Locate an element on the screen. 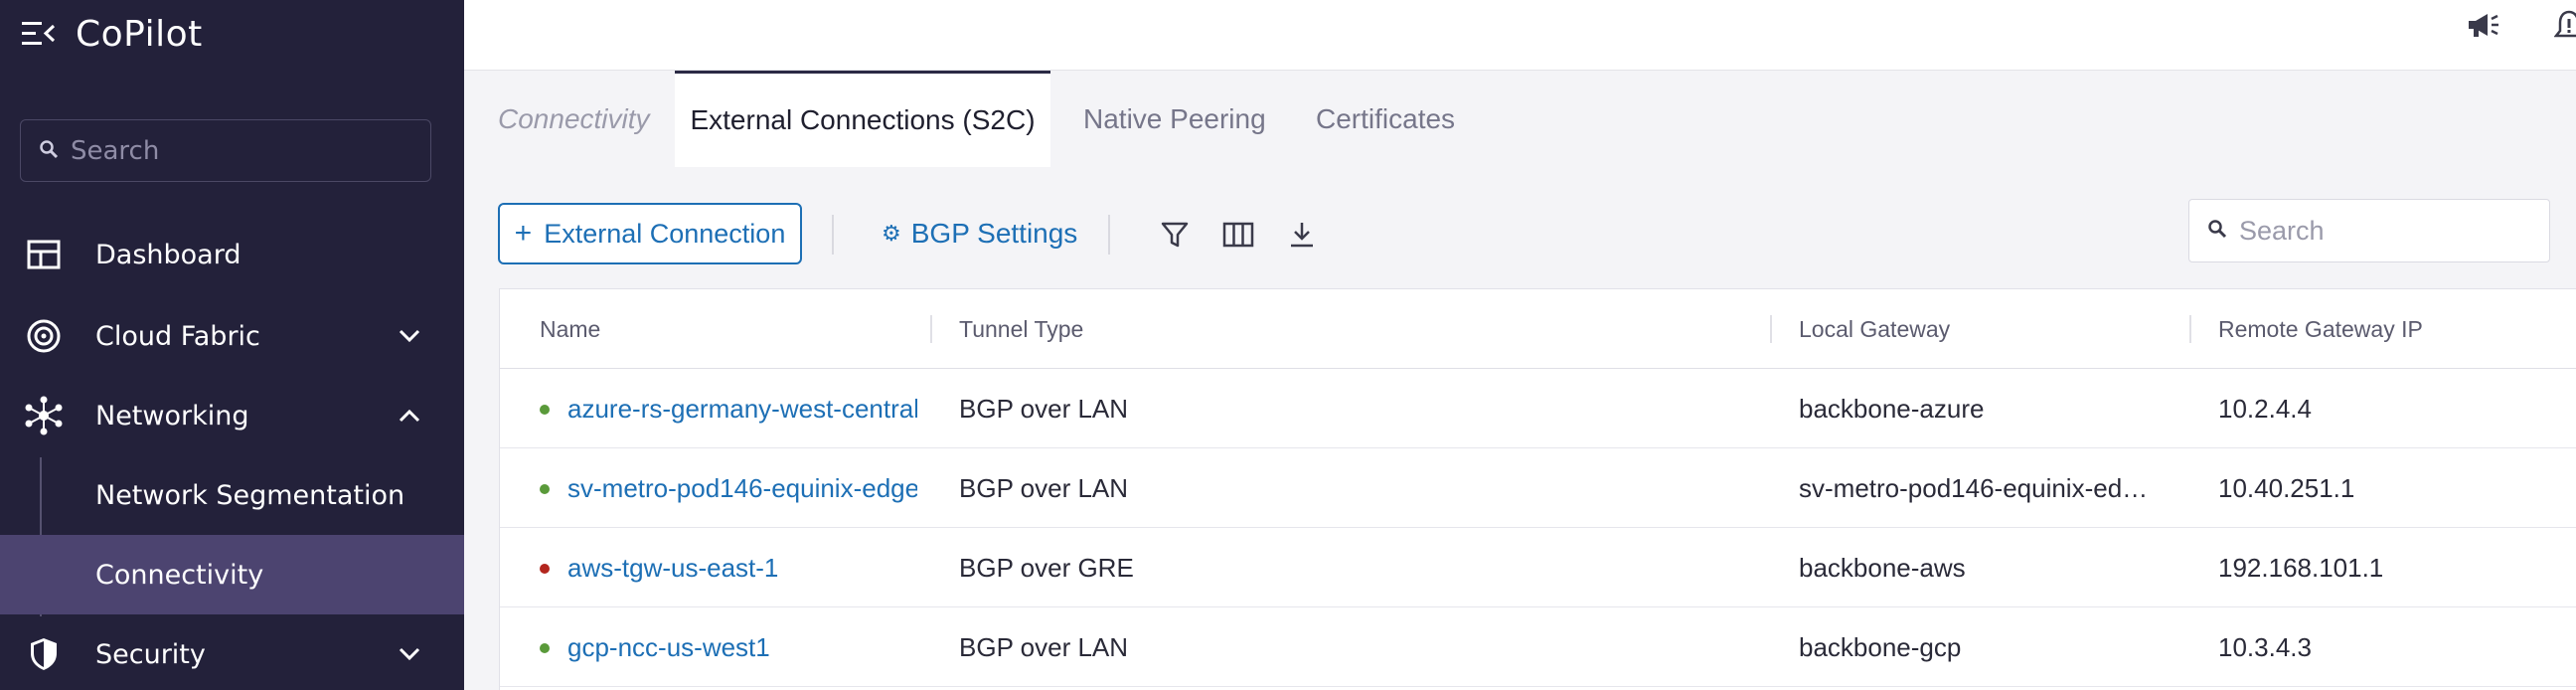 The image size is (2576, 690). columns-icon is located at coordinates (1238, 235).